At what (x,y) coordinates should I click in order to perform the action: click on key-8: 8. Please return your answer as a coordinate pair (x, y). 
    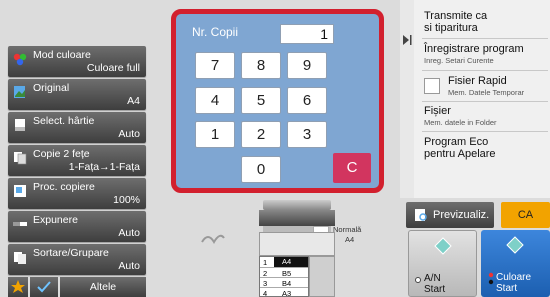
    Looking at the image, I should click on (261, 65).